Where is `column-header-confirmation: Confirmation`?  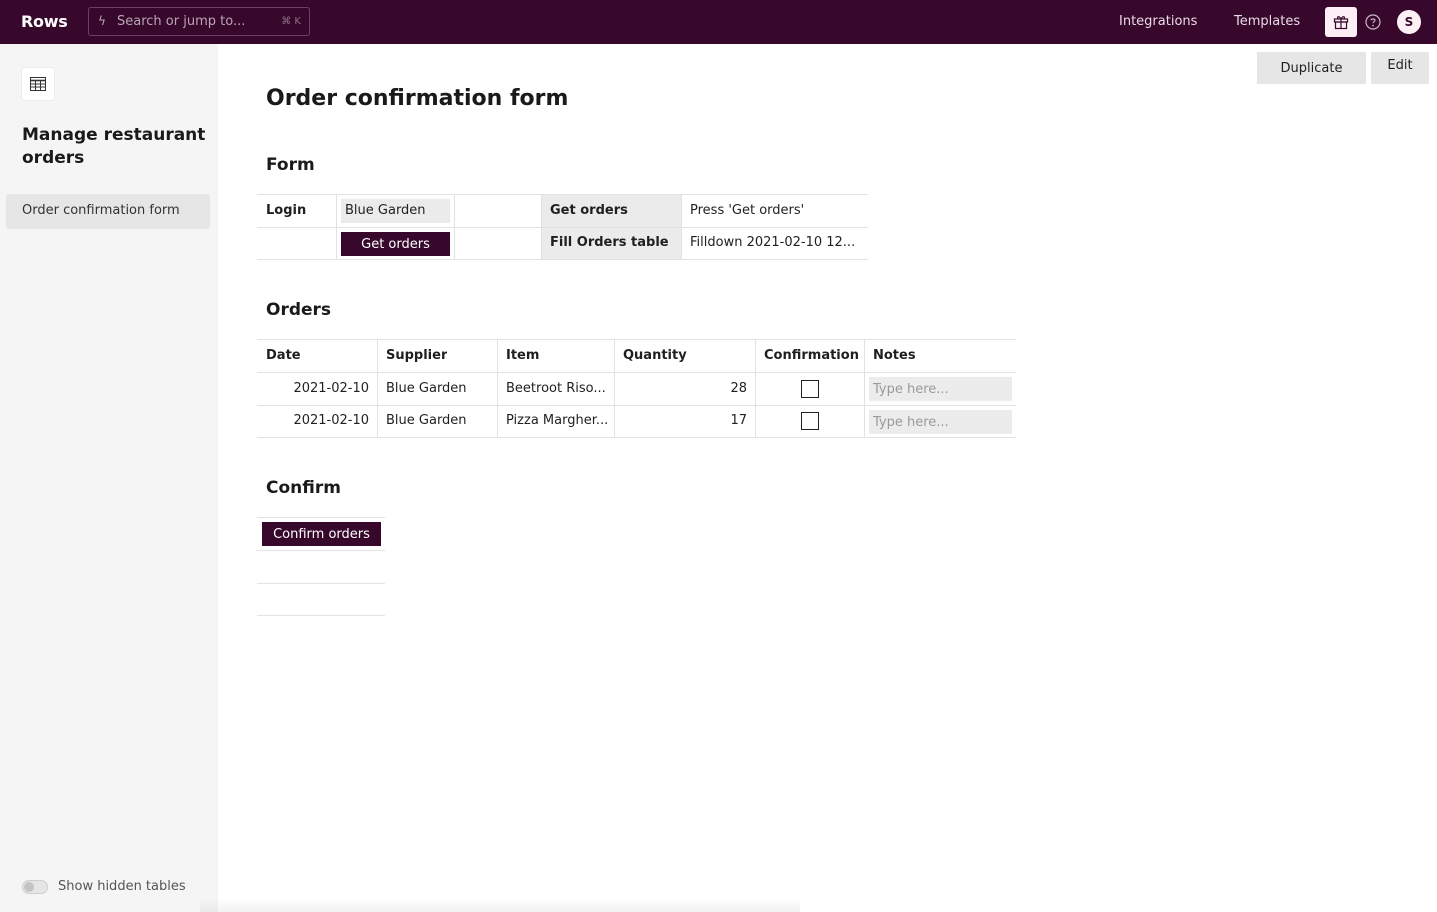
column-header-confirmation: Confirmation is located at coordinates (811, 355).